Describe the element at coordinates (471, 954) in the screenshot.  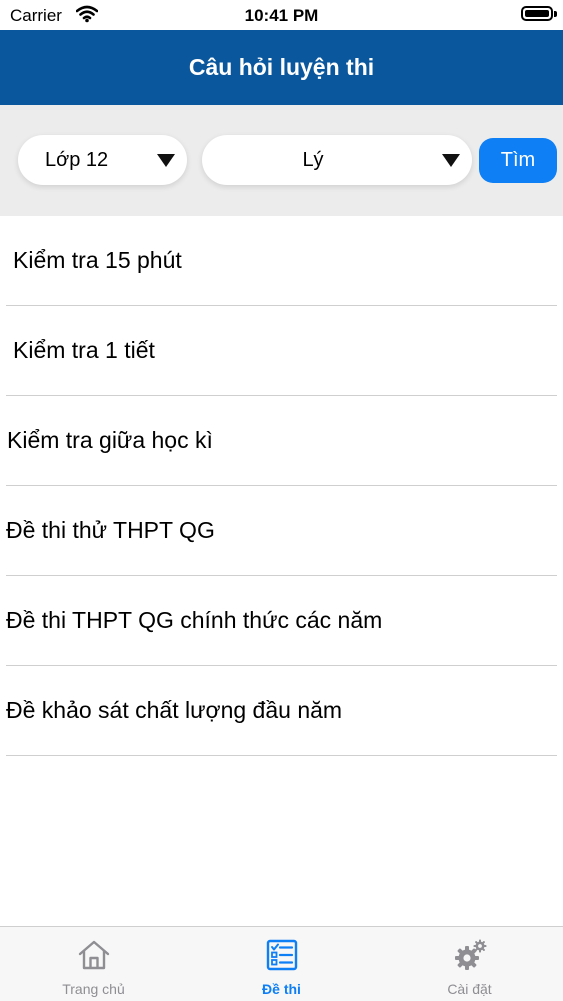
I see `gears-icon` at that location.